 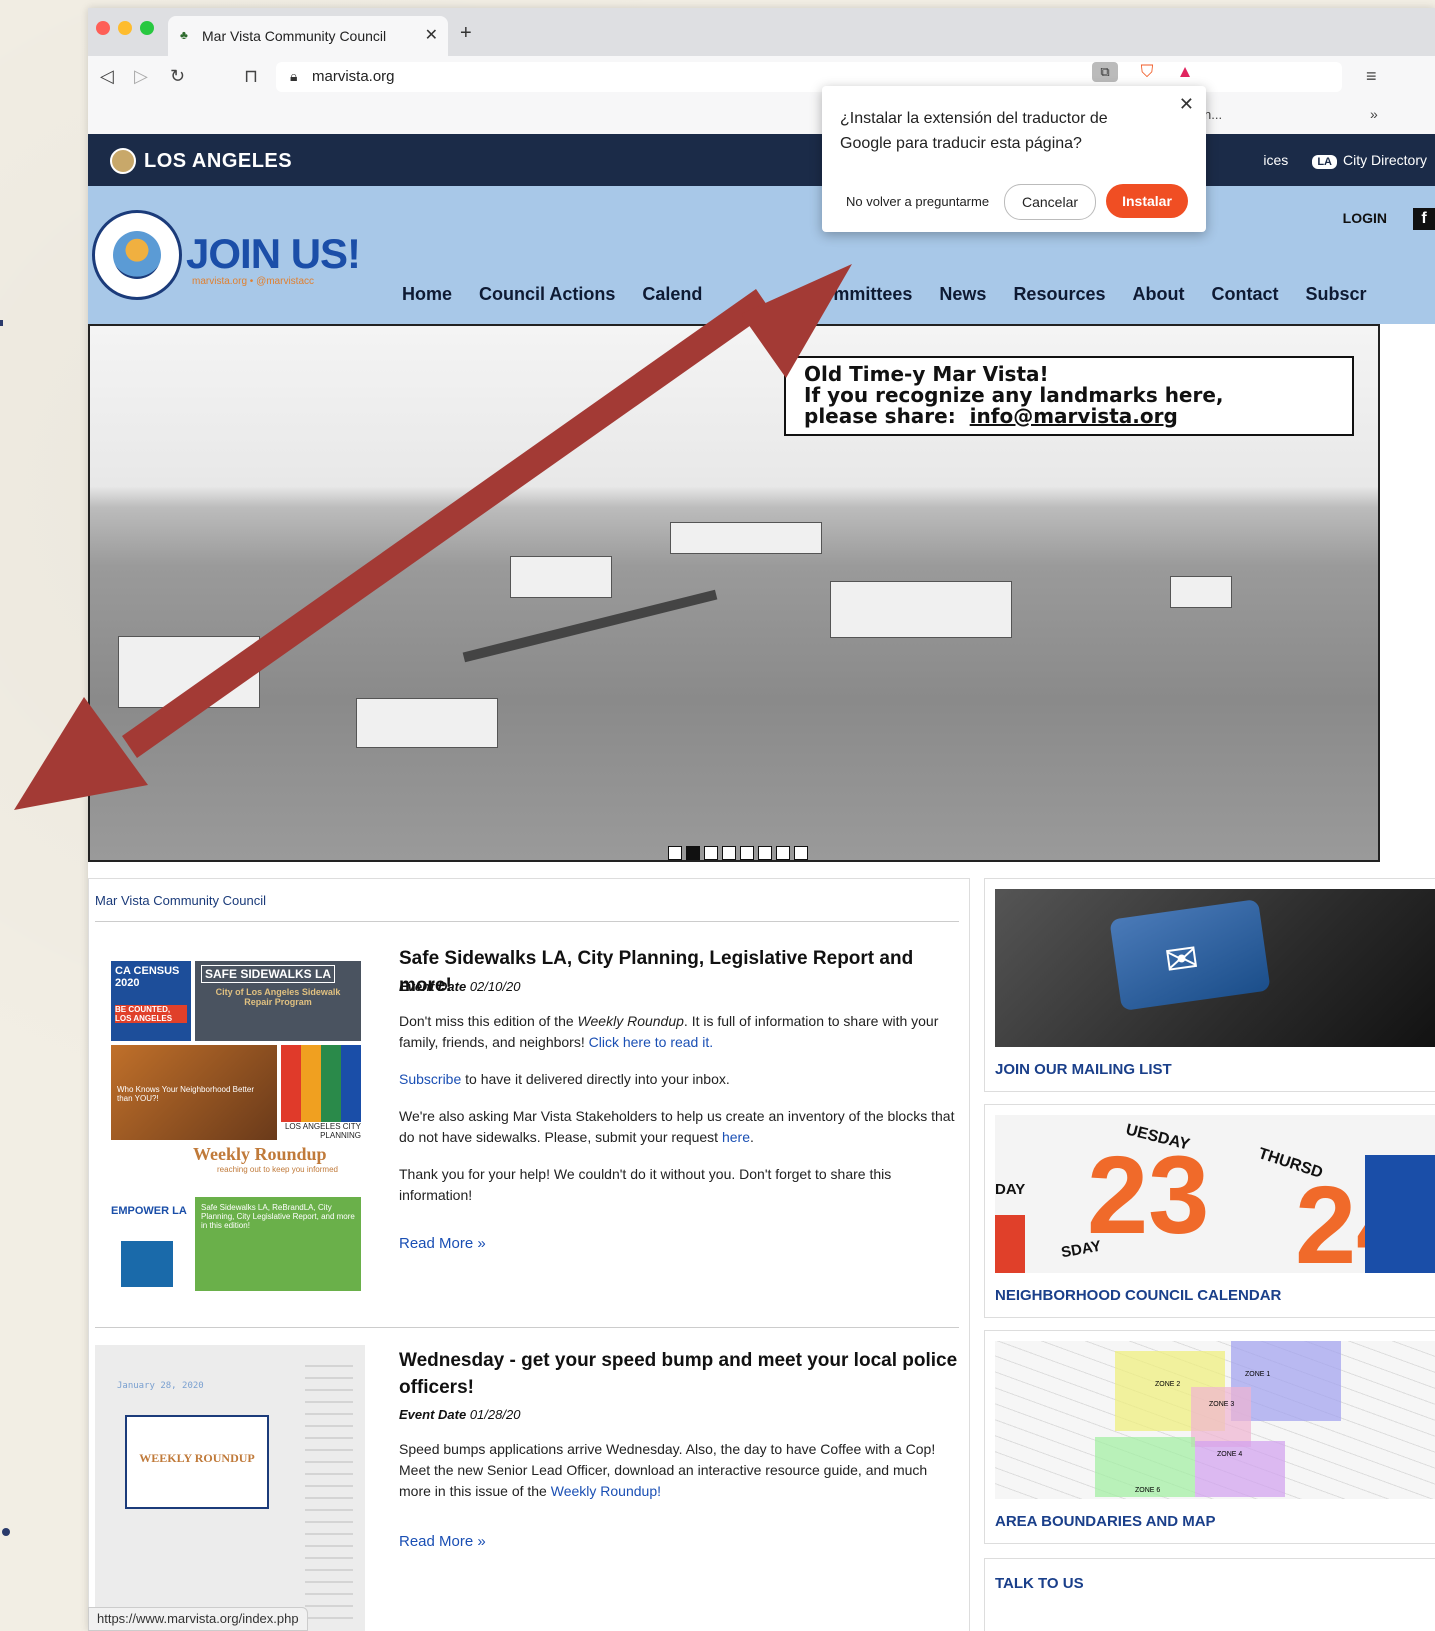 I want to click on la-badge: LA, so click(x=1324, y=162).